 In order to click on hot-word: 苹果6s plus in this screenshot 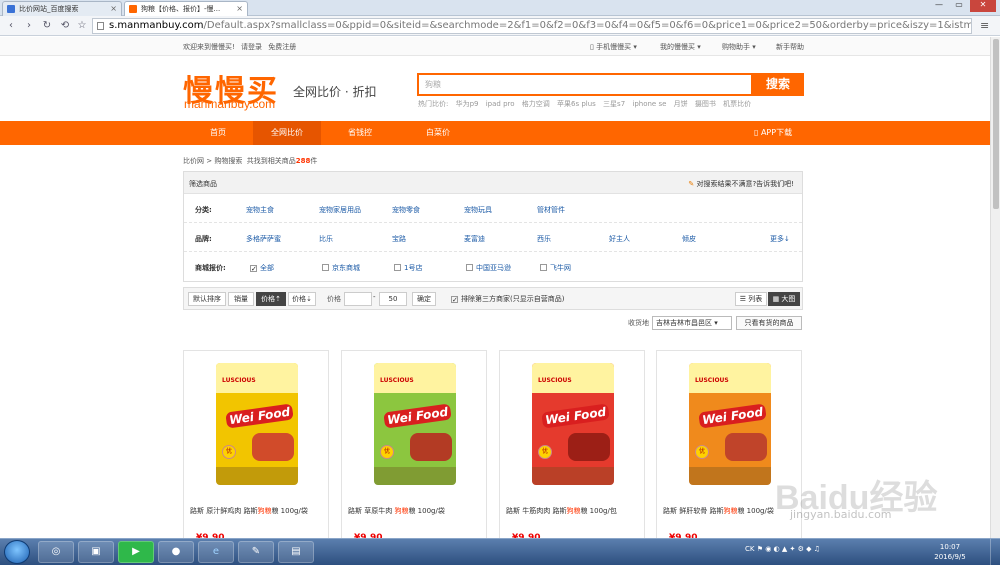, I will do `click(576, 104)`.